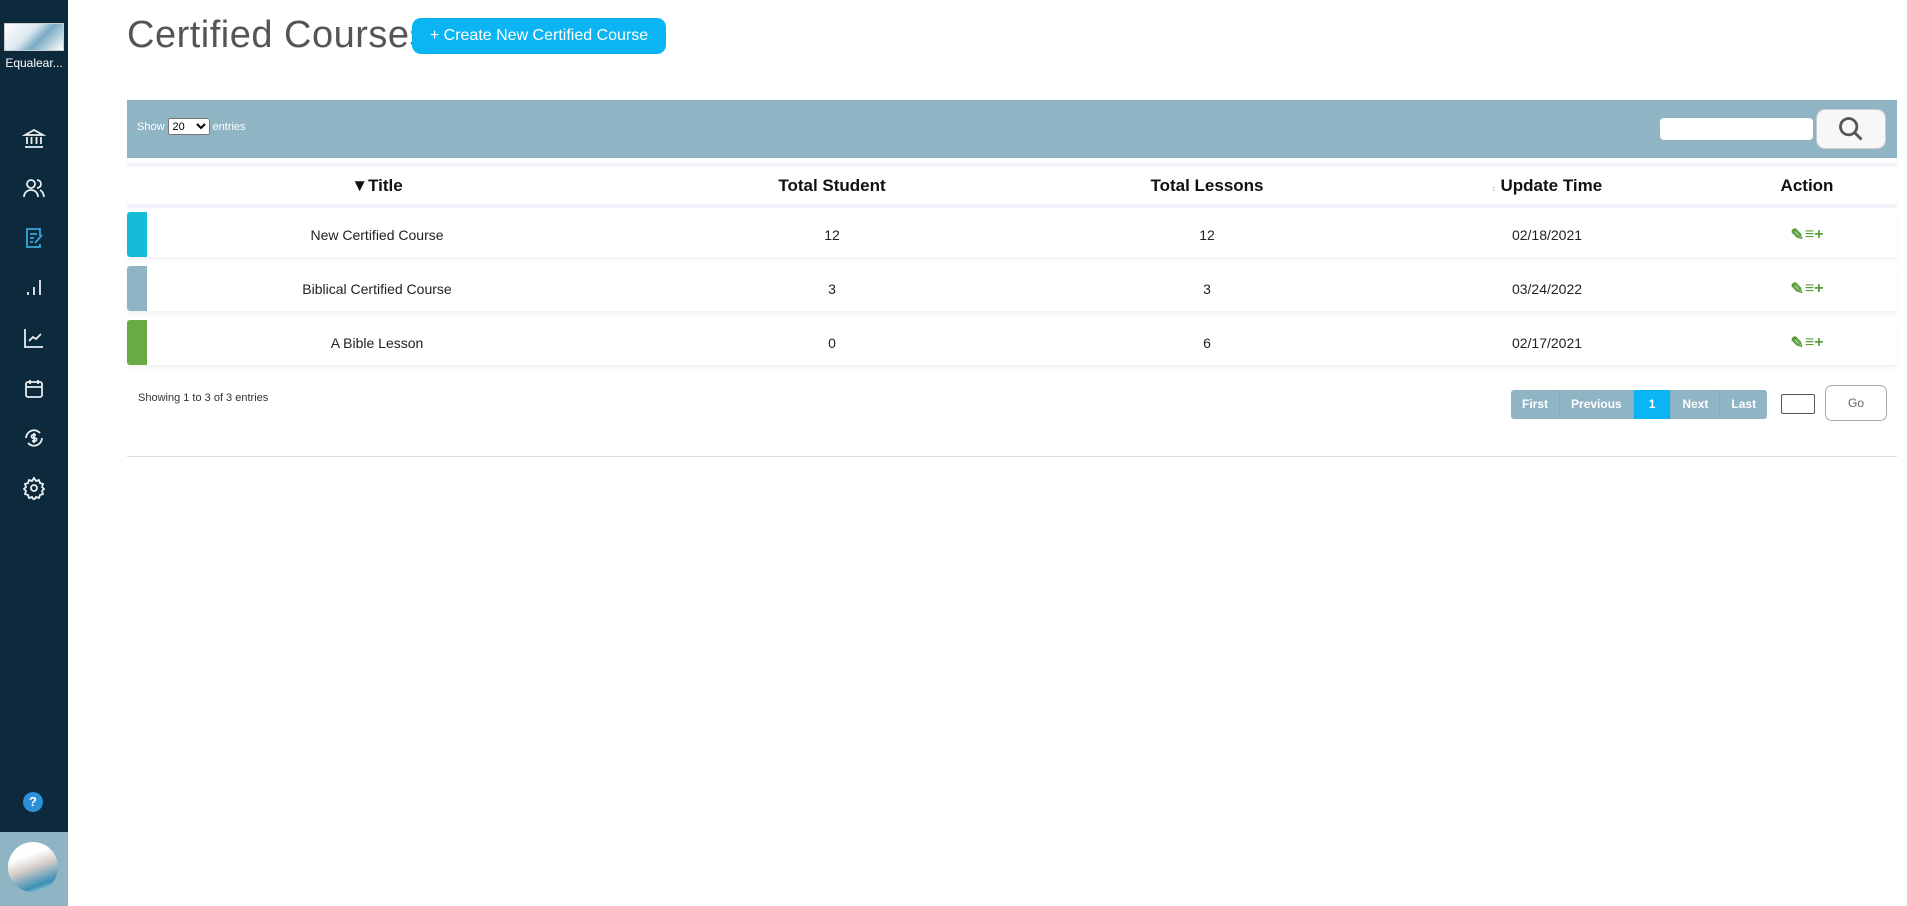 The height and width of the screenshot is (906, 1907). I want to click on pagination: First Previous 1 Next Last, so click(1639, 404).